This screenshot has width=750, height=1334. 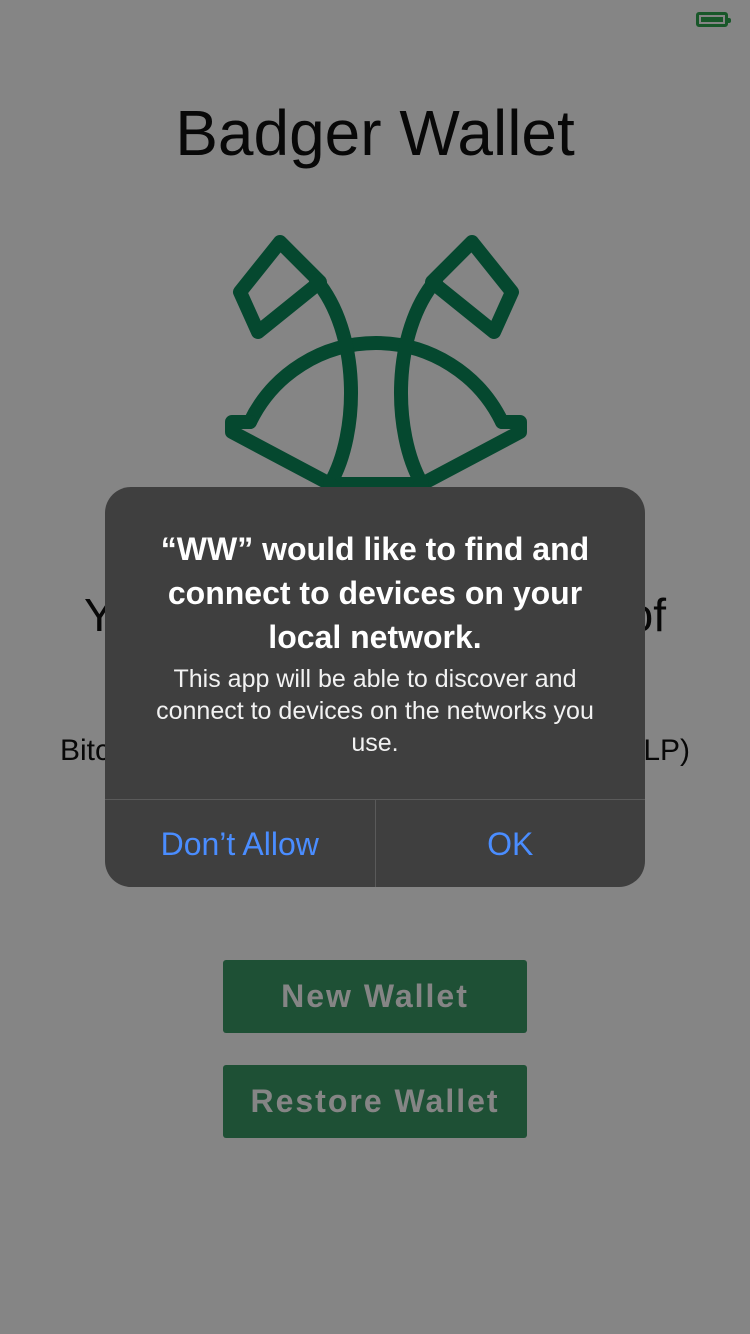 I want to click on dont-allow-button: Don’t Allow, so click(x=240, y=843).